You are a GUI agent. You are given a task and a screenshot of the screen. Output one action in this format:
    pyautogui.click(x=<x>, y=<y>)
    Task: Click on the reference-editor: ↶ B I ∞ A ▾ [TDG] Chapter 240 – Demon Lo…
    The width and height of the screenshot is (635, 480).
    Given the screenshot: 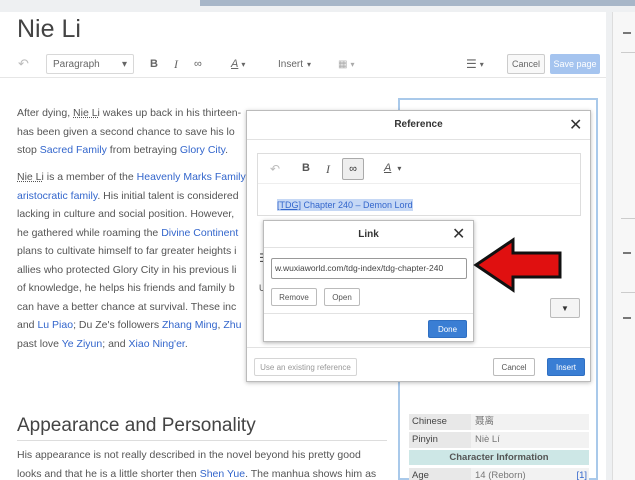 What is the action you would take?
    pyautogui.click(x=419, y=184)
    